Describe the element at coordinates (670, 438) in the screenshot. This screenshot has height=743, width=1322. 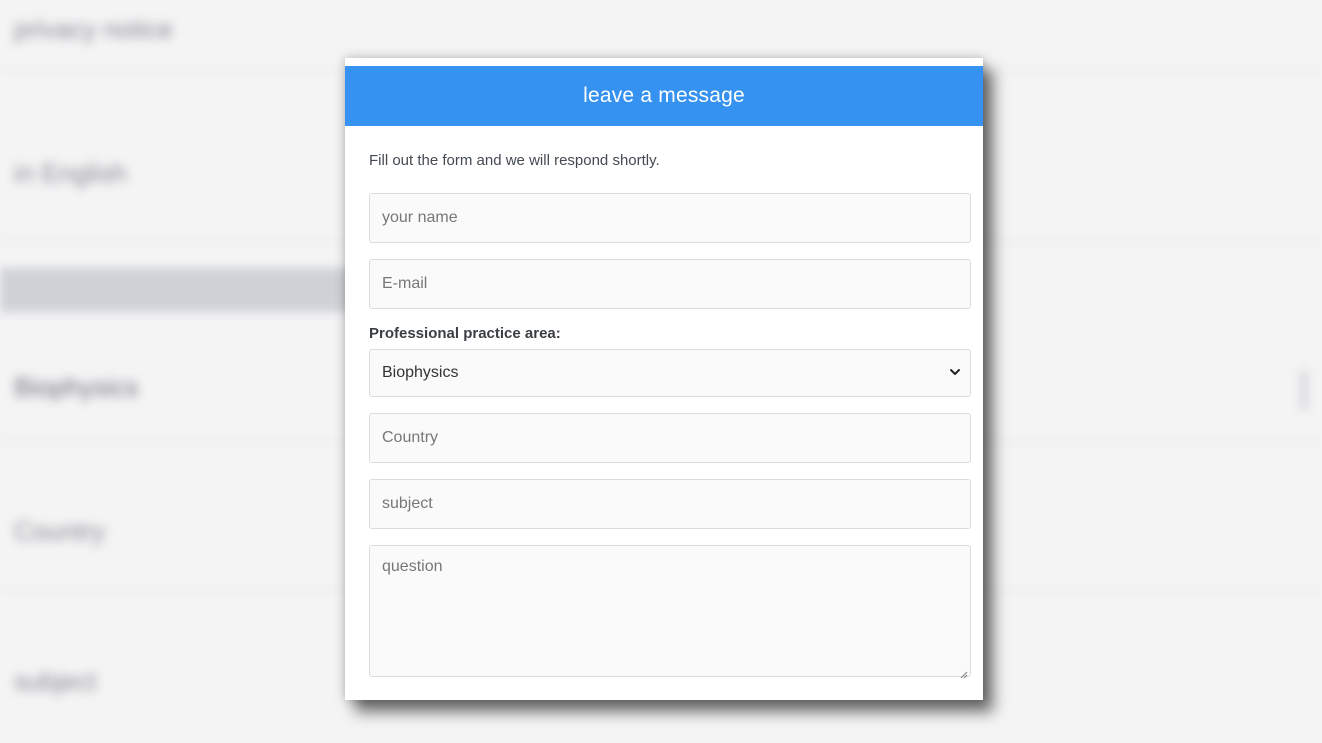
I see `country-input` at that location.